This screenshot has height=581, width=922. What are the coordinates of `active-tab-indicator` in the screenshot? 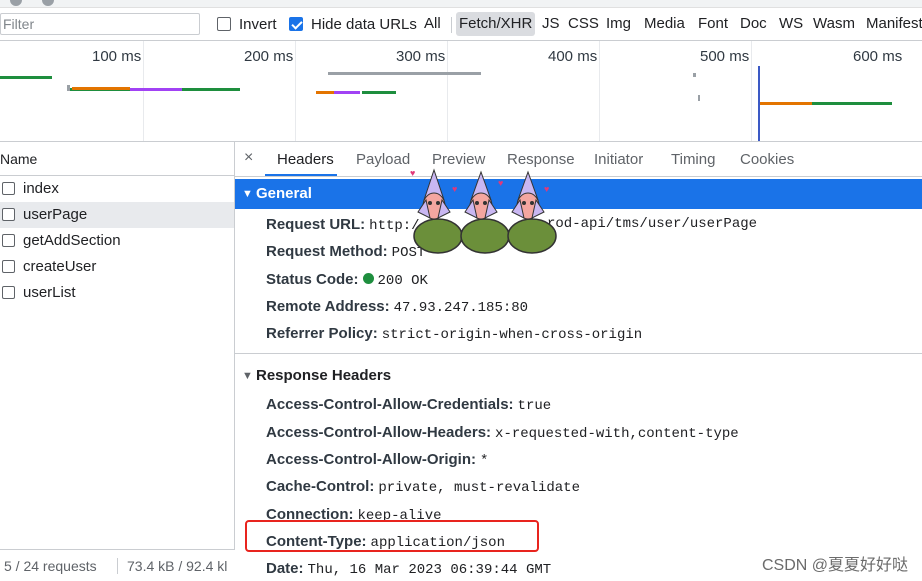 It's located at (301, 175).